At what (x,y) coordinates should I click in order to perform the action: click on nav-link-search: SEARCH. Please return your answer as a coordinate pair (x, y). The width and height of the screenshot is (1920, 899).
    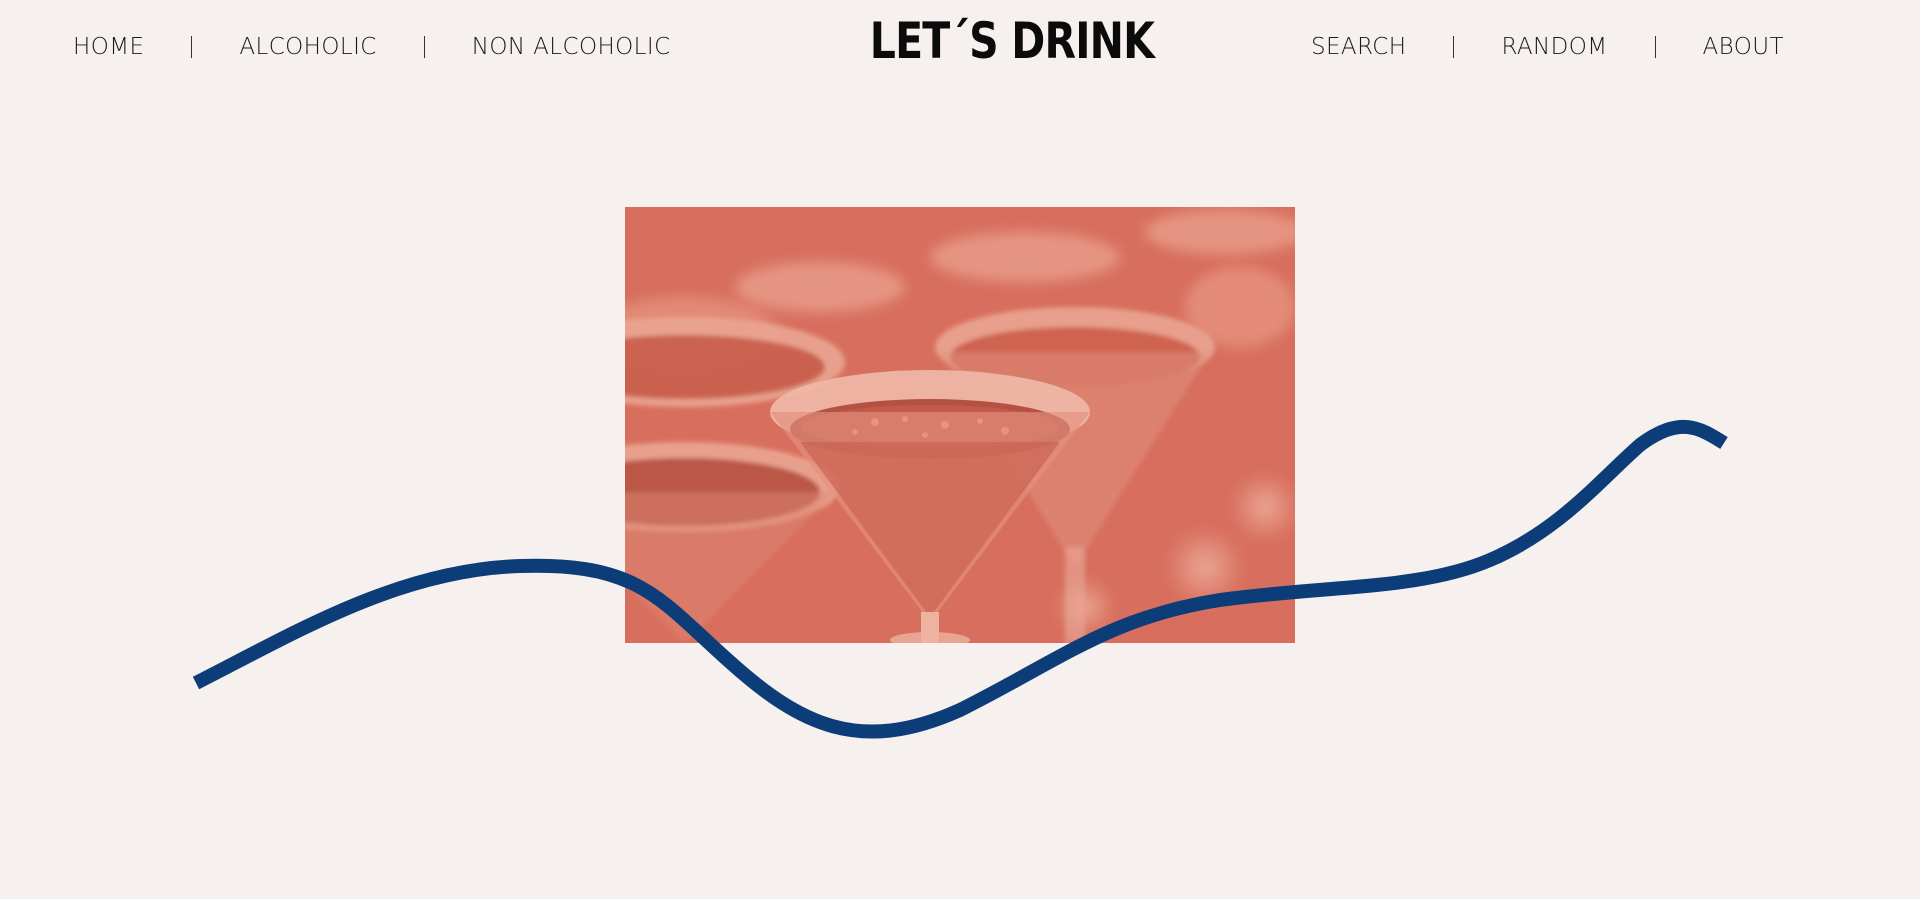
    Looking at the image, I should click on (1358, 47).